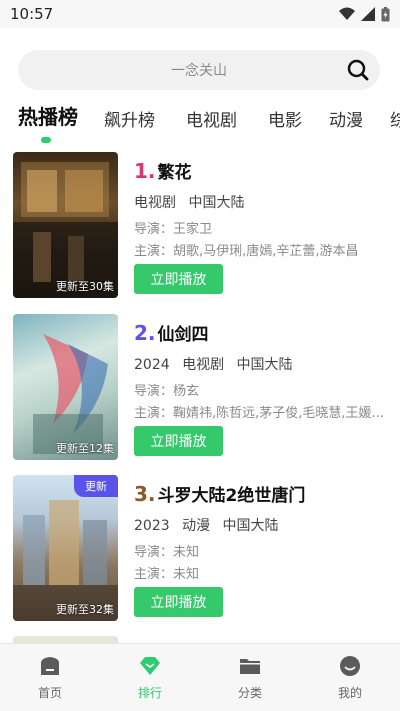 Image resolution: width=400 pixels, height=711 pixels. I want to click on tab-variety: 综, so click(395, 118).